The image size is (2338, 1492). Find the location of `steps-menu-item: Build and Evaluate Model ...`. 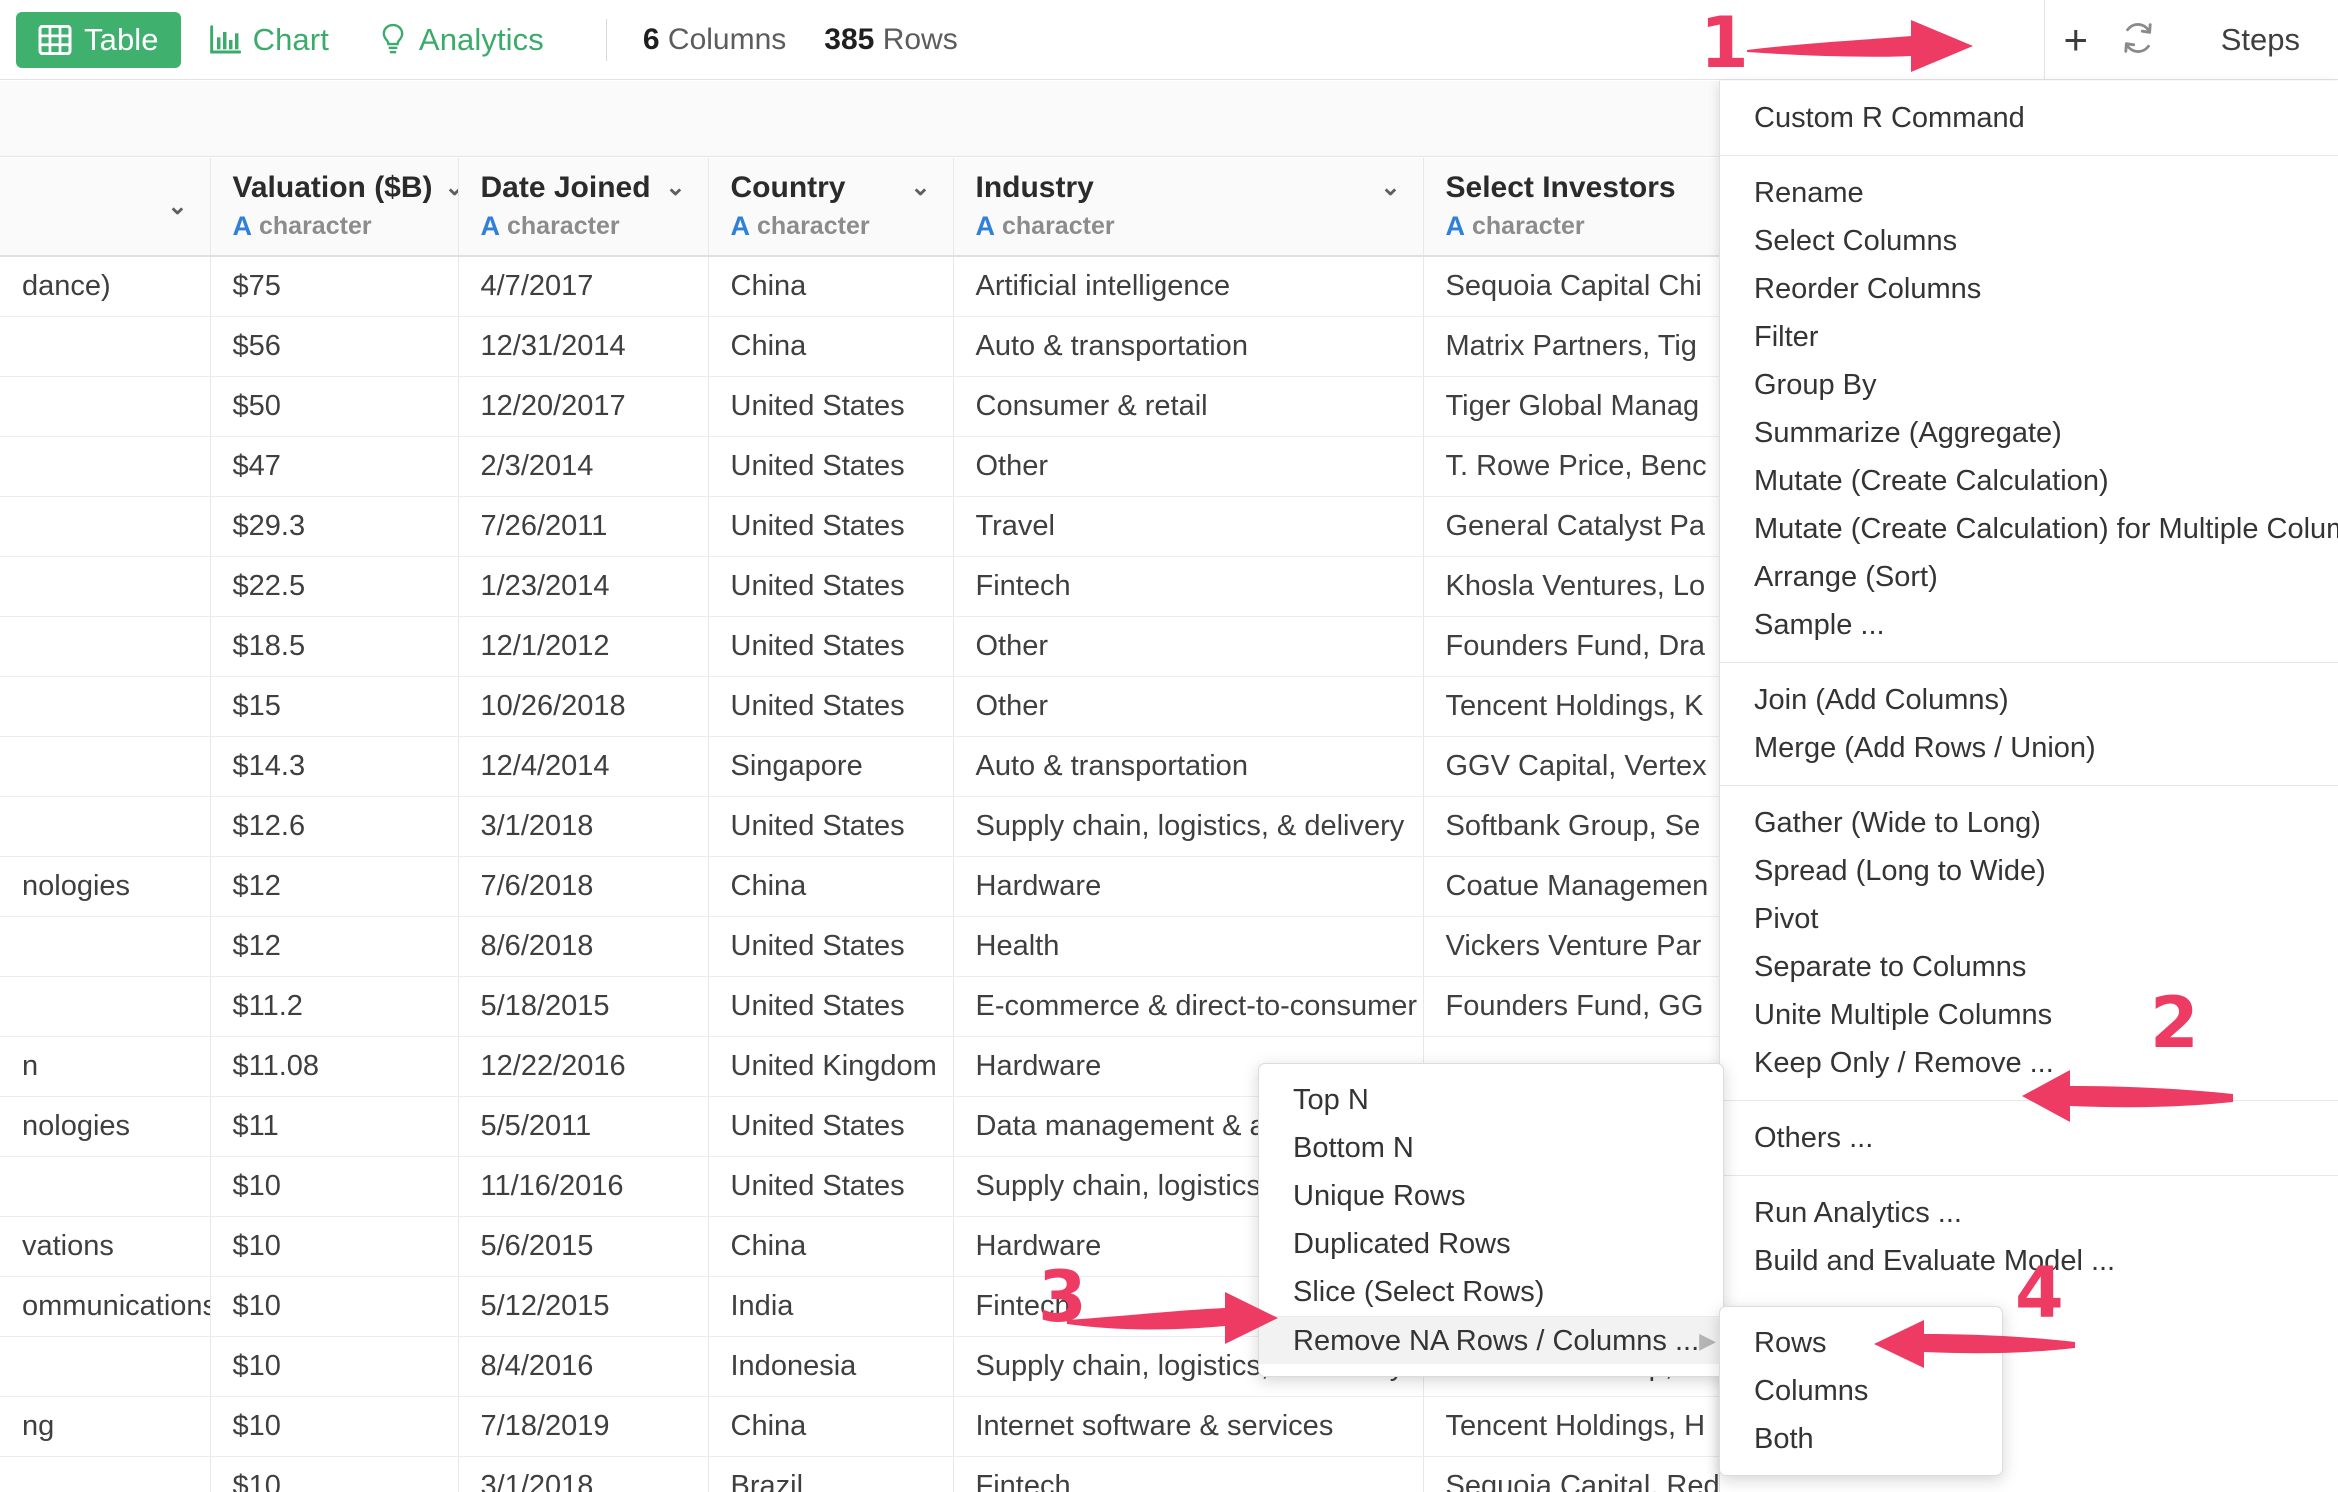

steps-menu-item: Build and Evaluate Model ... is located at coordinates (2029, 1261).